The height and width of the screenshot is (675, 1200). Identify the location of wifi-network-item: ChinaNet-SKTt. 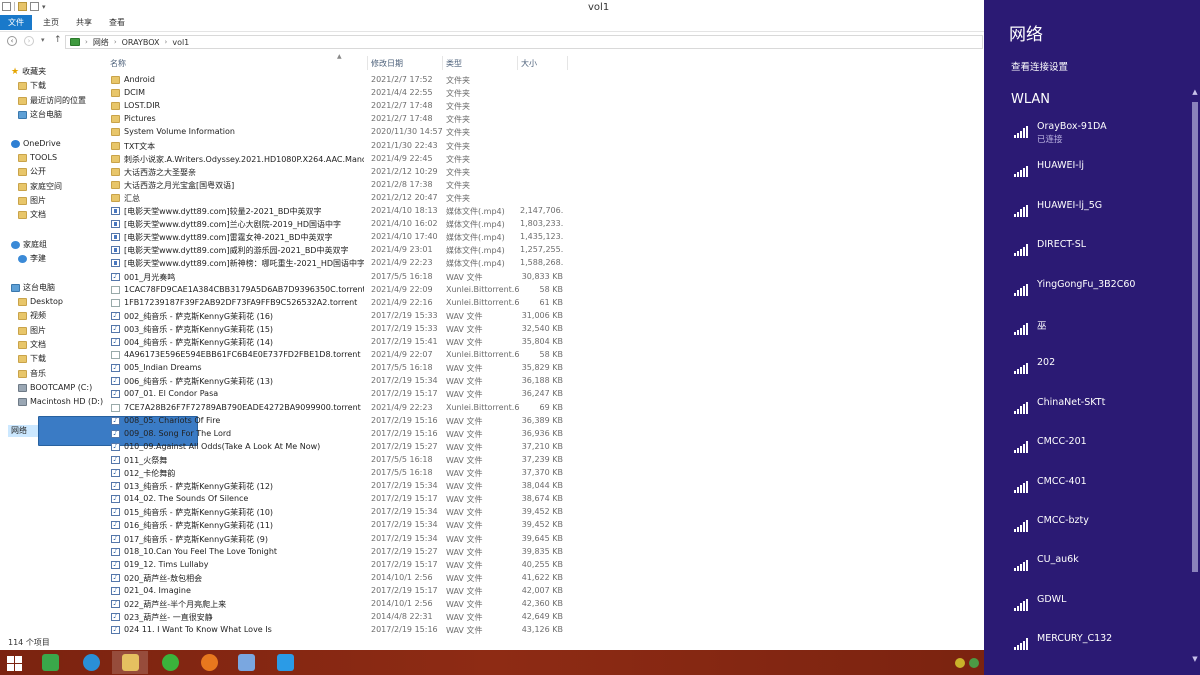
(1094, 412).